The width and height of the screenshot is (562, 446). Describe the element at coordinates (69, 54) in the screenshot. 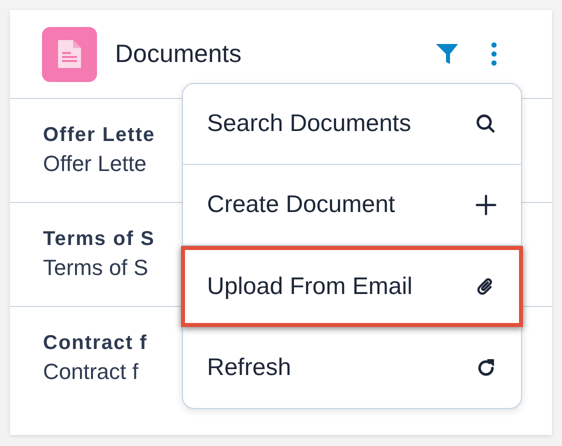

I see `document-icon` at that location.